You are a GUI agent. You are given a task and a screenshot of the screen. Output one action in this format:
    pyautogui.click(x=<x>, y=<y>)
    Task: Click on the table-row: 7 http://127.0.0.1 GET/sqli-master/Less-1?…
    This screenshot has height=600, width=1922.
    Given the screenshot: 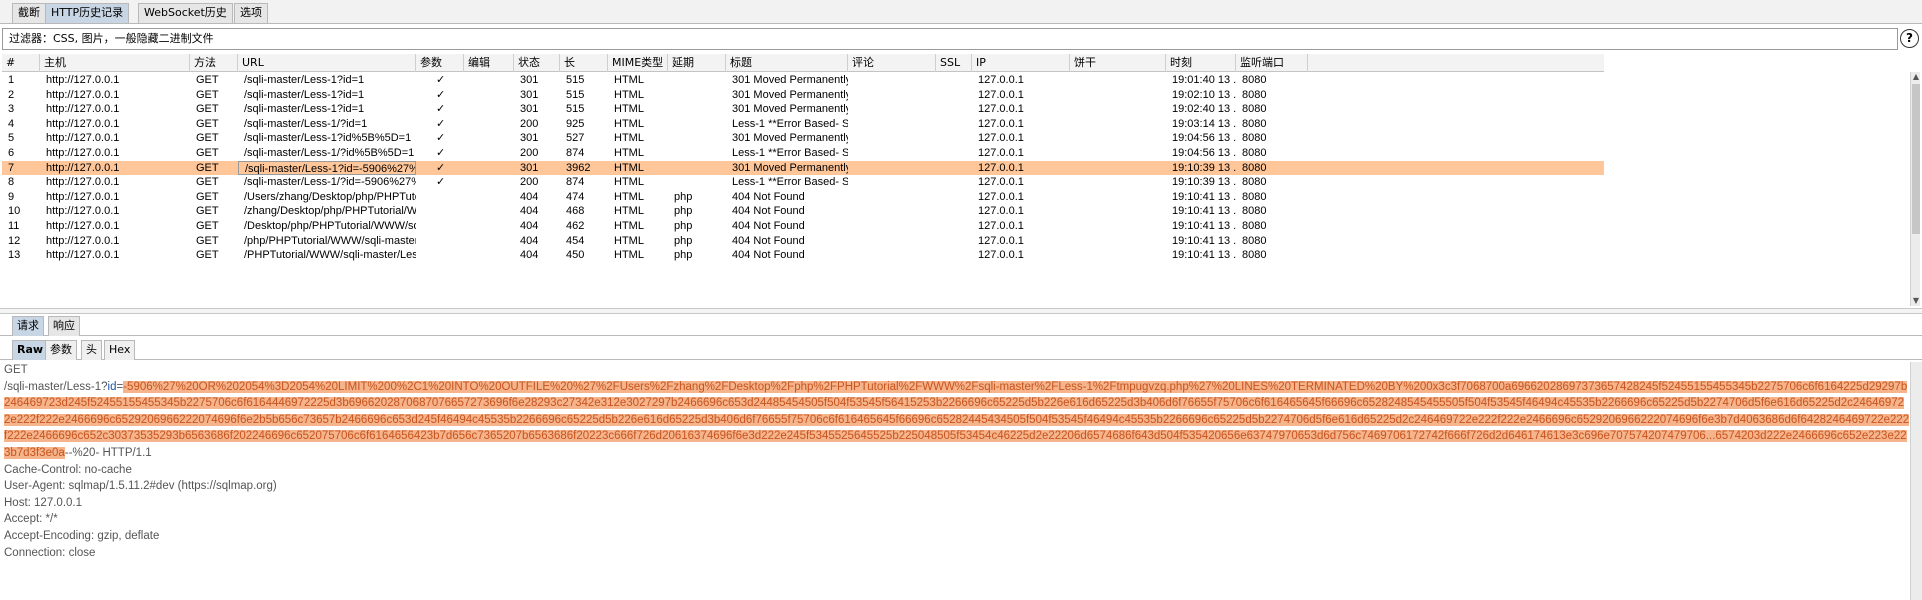 What is the action you would take?
    pyautogui.click(x=803, y=168)
    